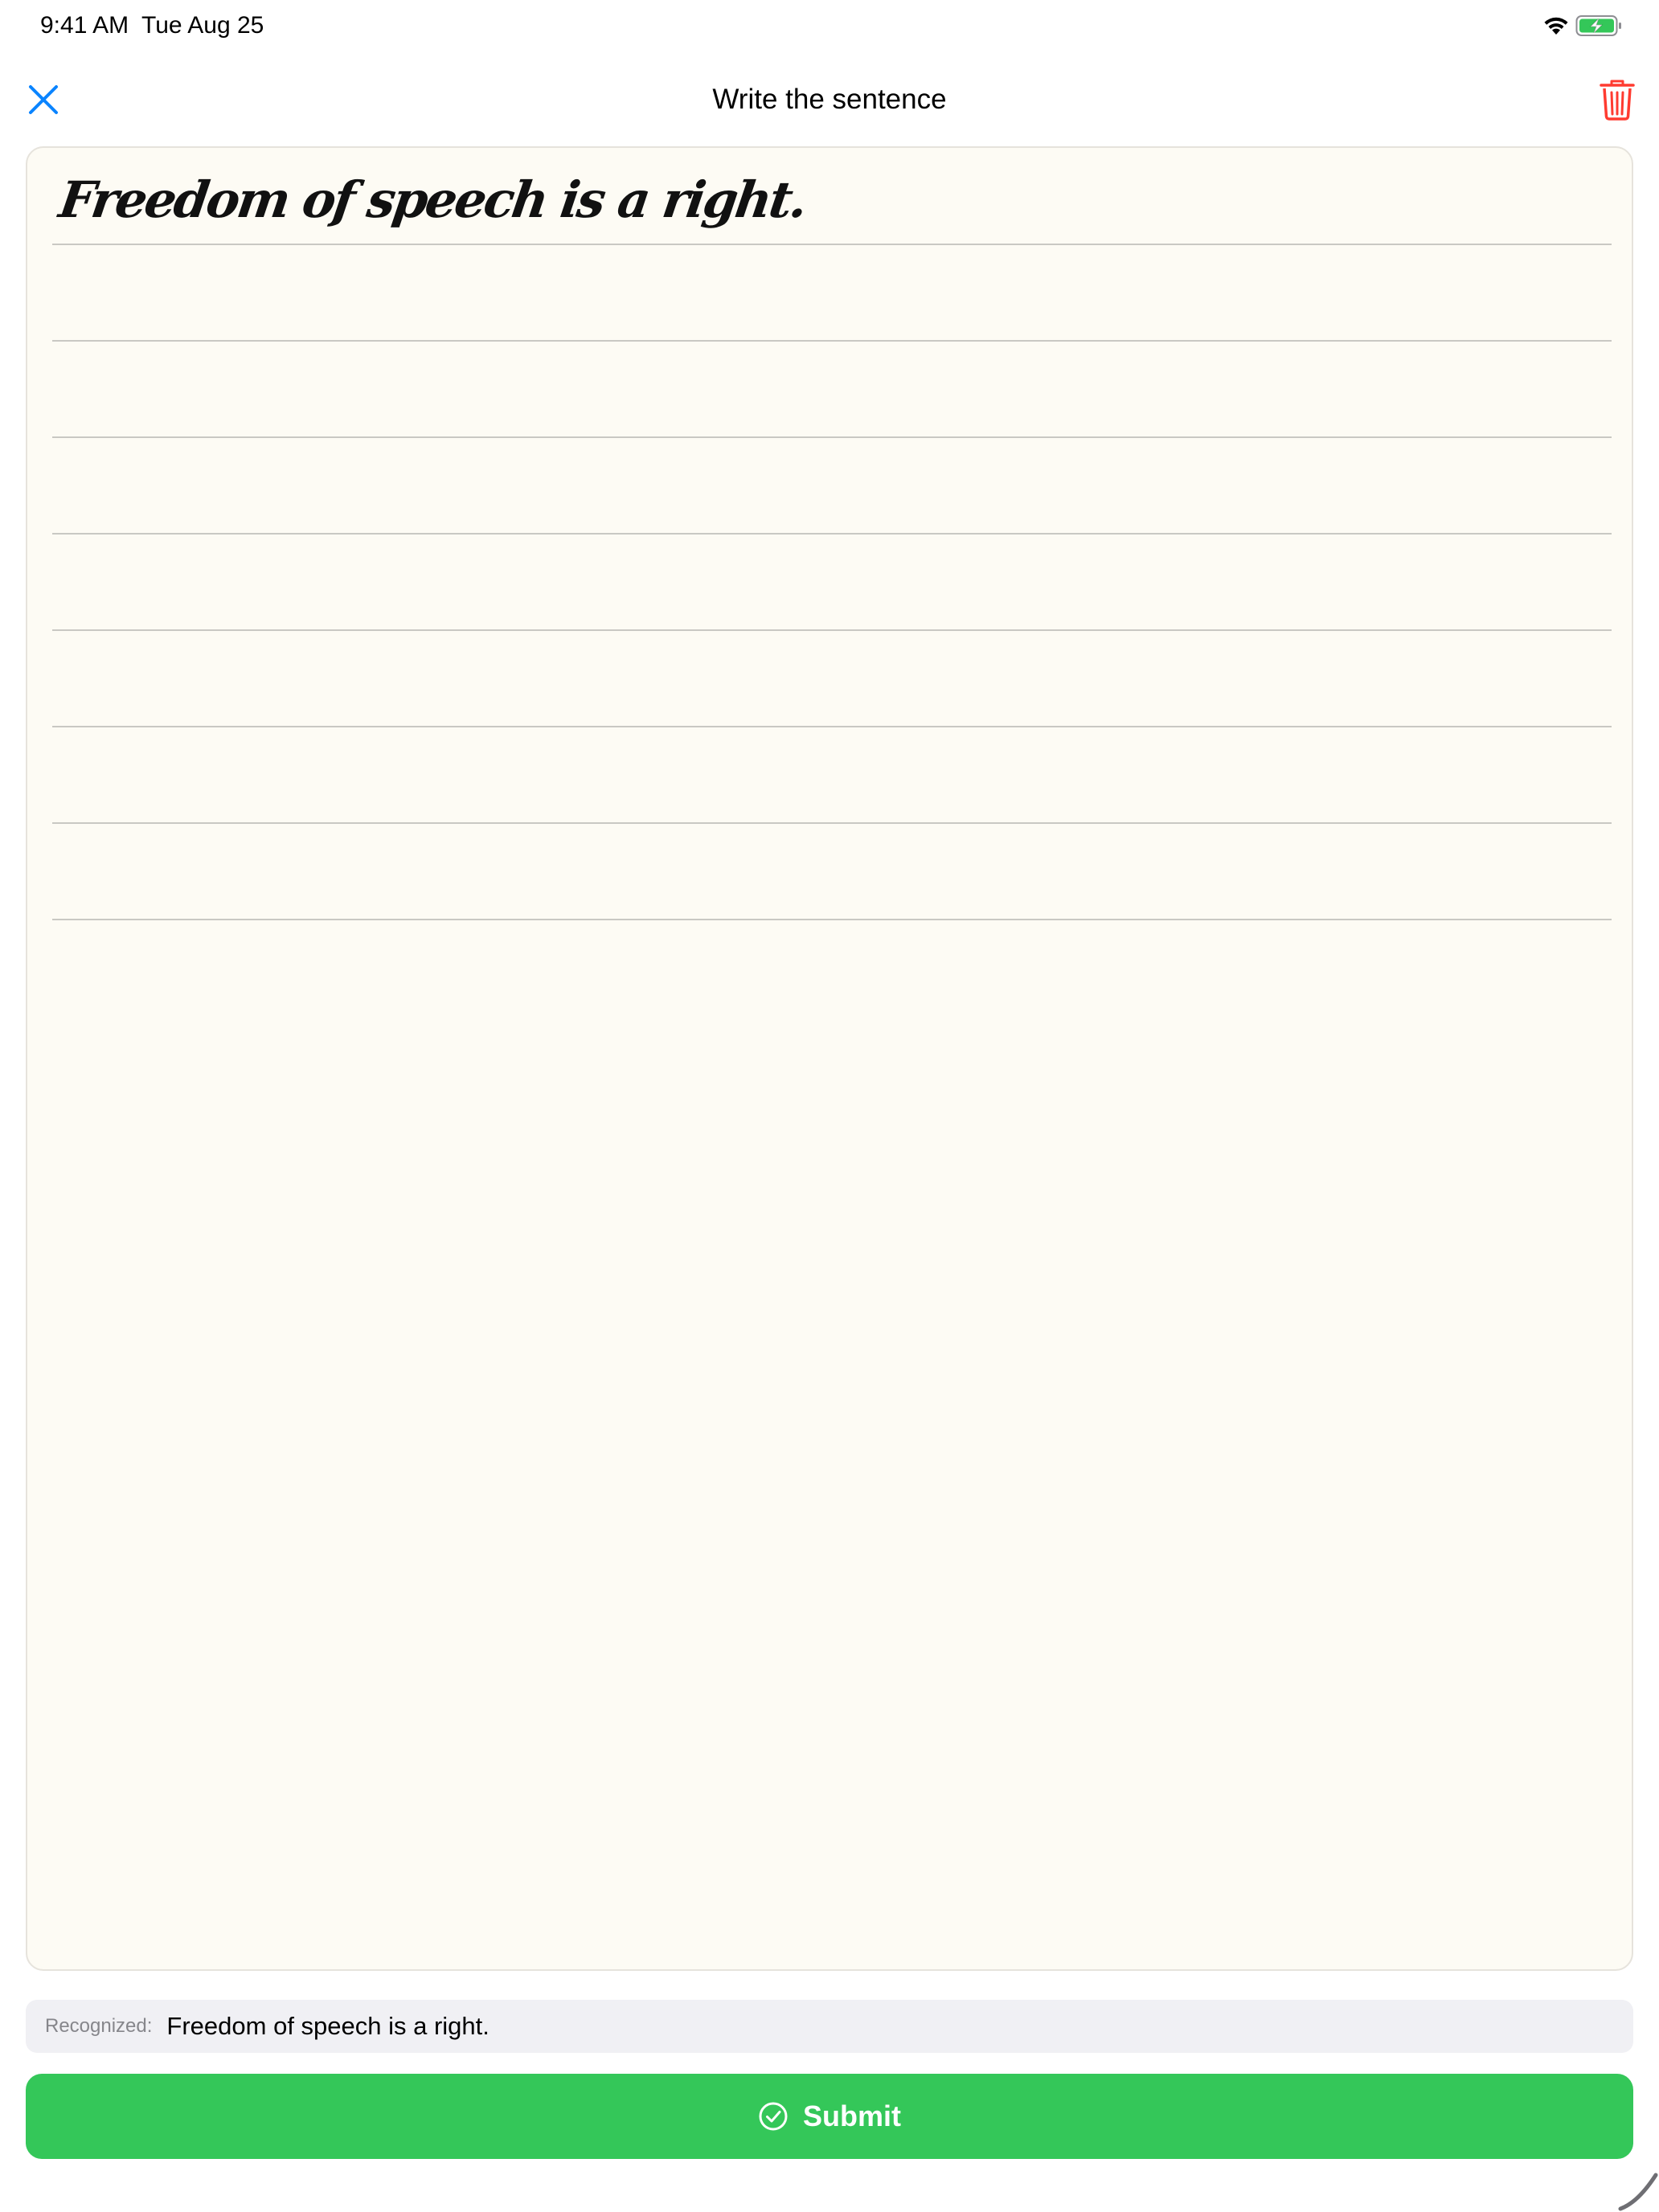  I want to click on submit-button: Submit, so click(829, 2116).